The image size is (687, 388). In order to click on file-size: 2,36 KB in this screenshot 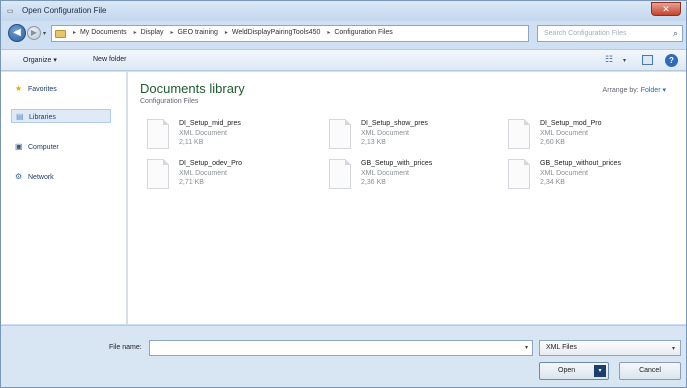, I will do `click(373, 182)`.